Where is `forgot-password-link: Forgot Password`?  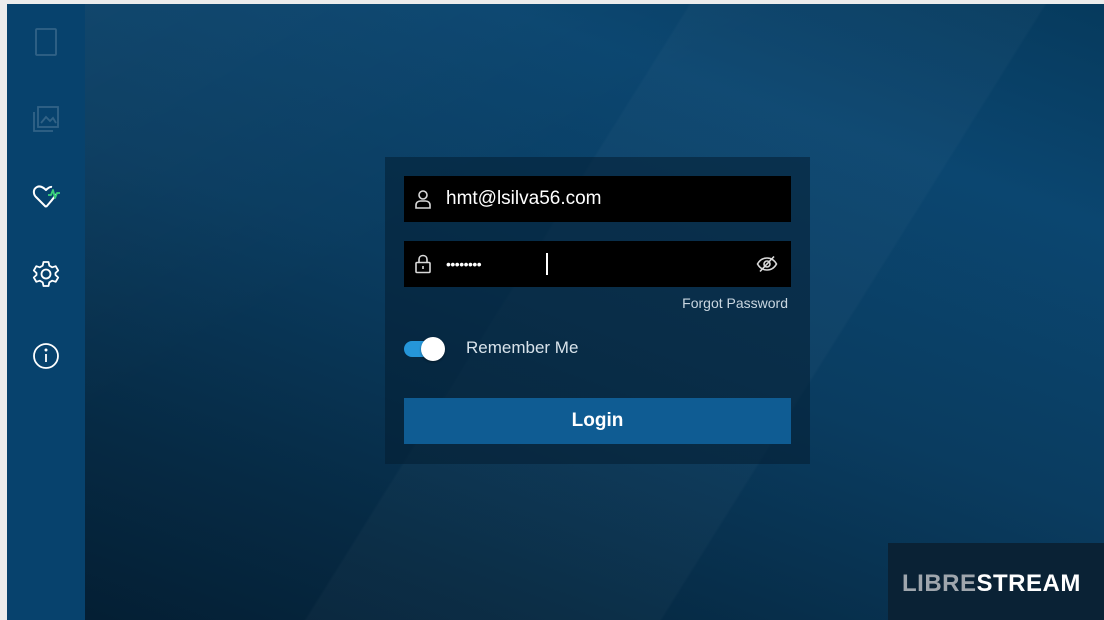 forgot-password-link: Forgot Password is located at coordinates (735, 303).